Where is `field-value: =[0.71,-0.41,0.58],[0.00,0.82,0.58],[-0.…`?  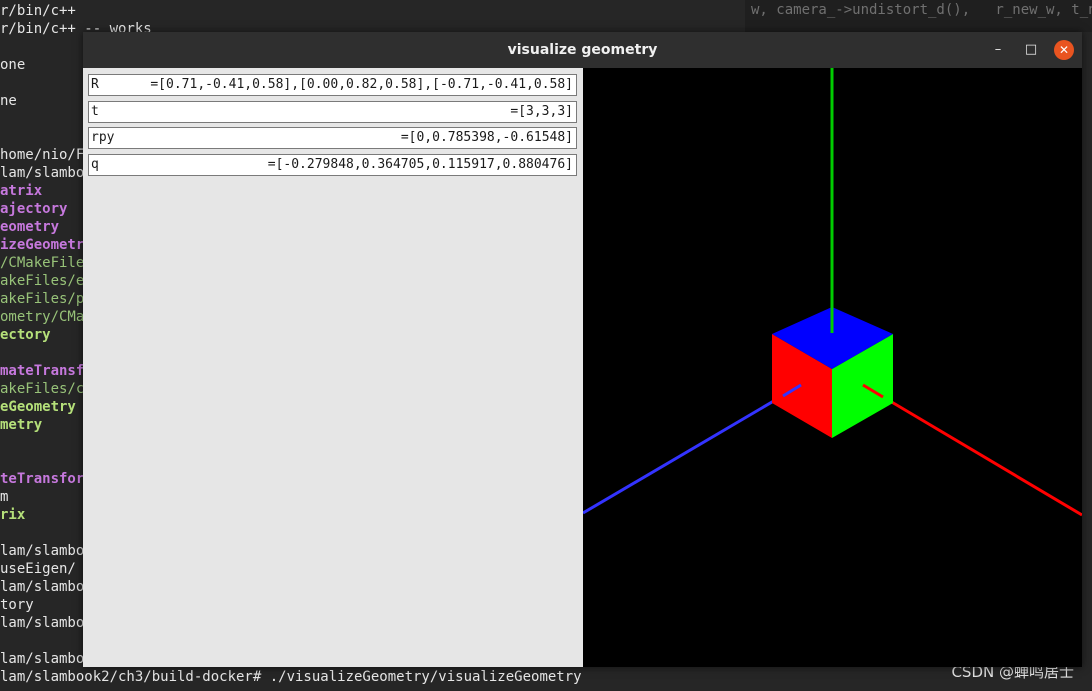 field-value: =[0.71,-0.41,0.58],[0.00,0.82,0.58],[-0.… is located at coordinates (361, 84).